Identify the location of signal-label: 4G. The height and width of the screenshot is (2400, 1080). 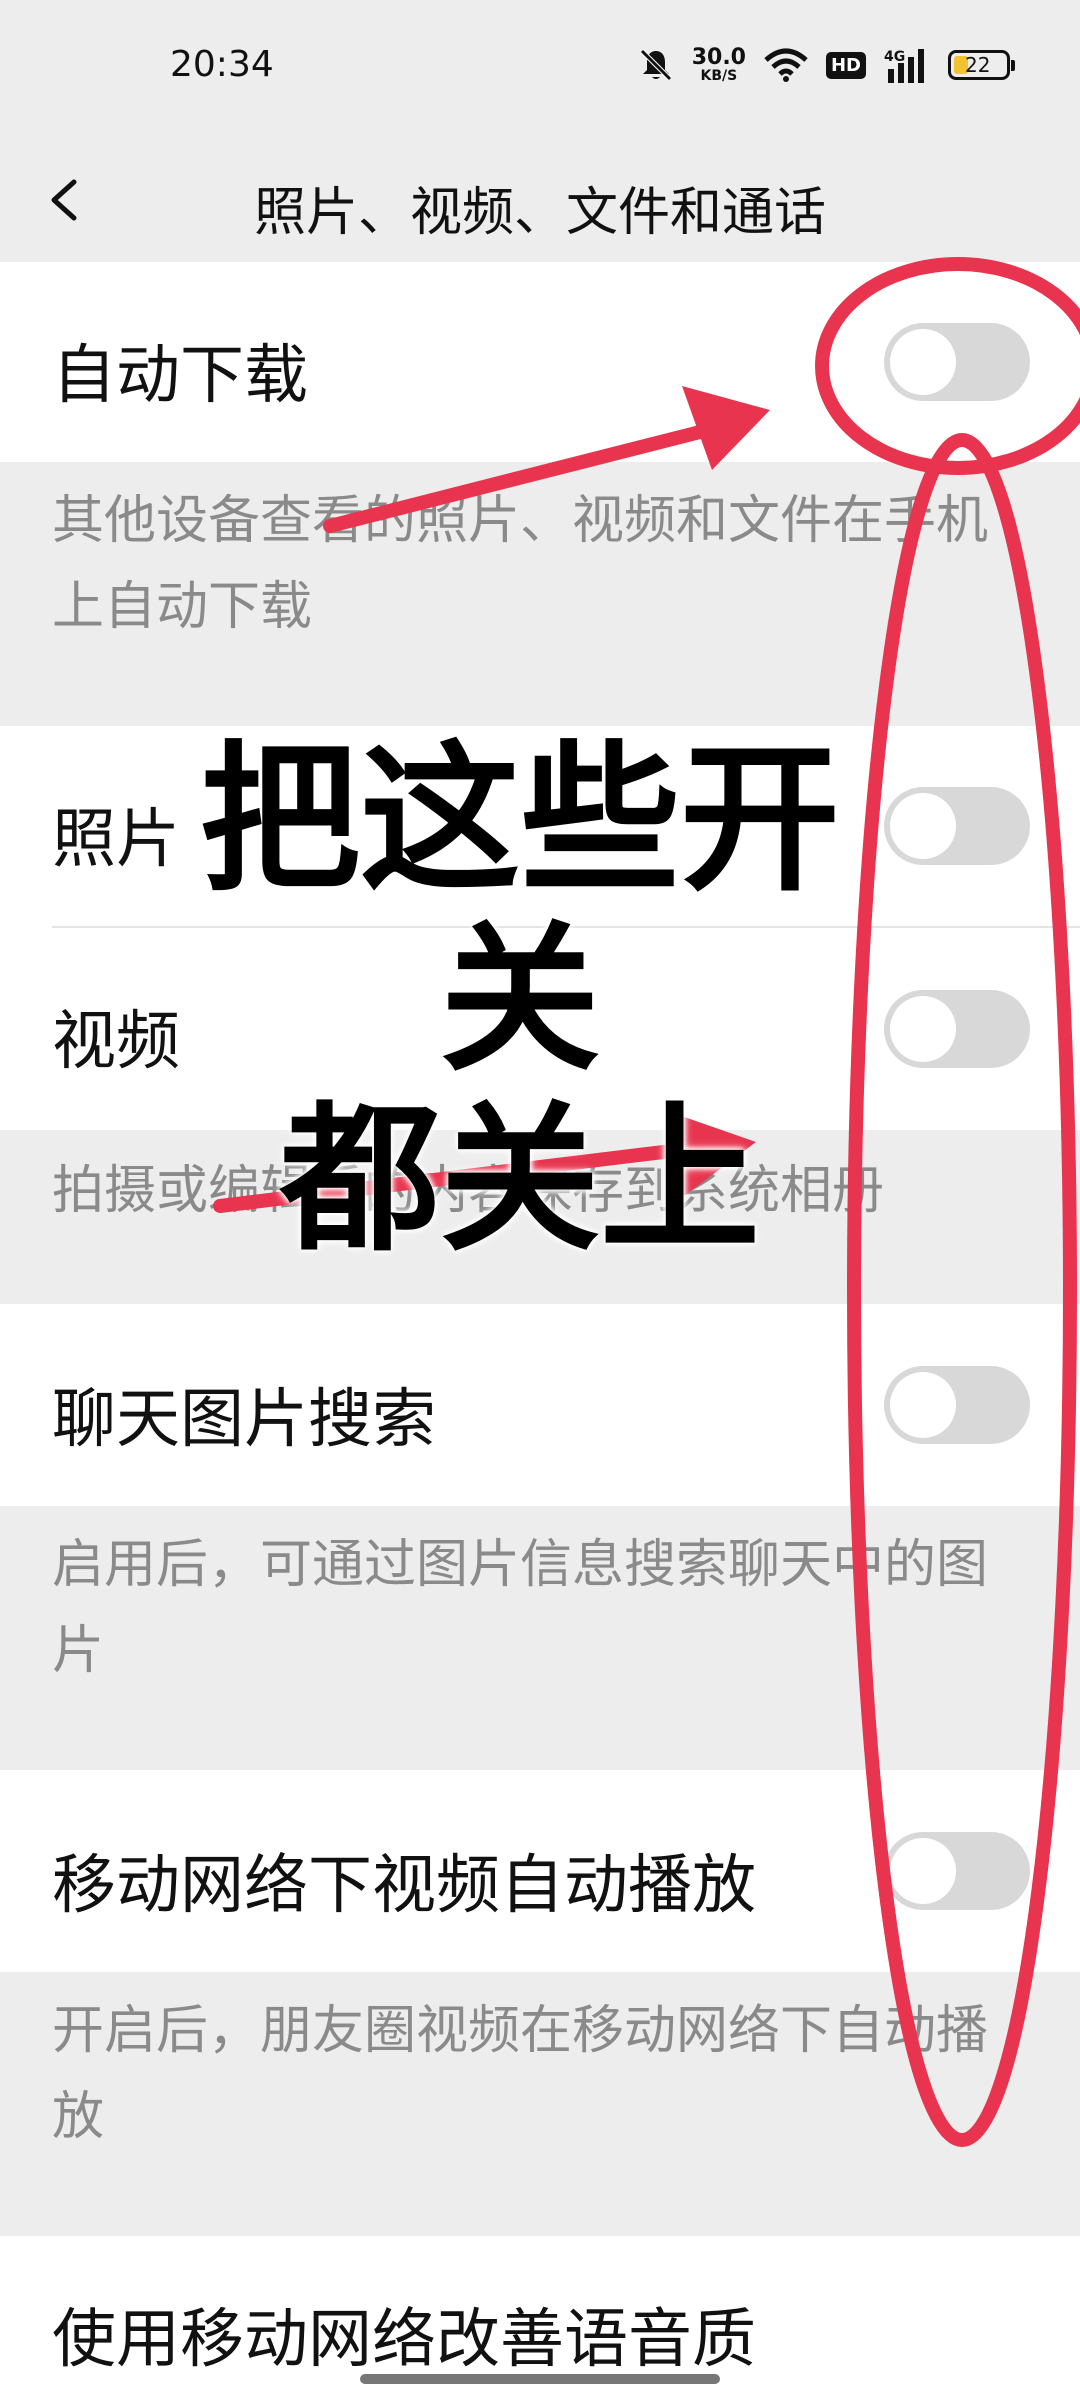
(894, 57).